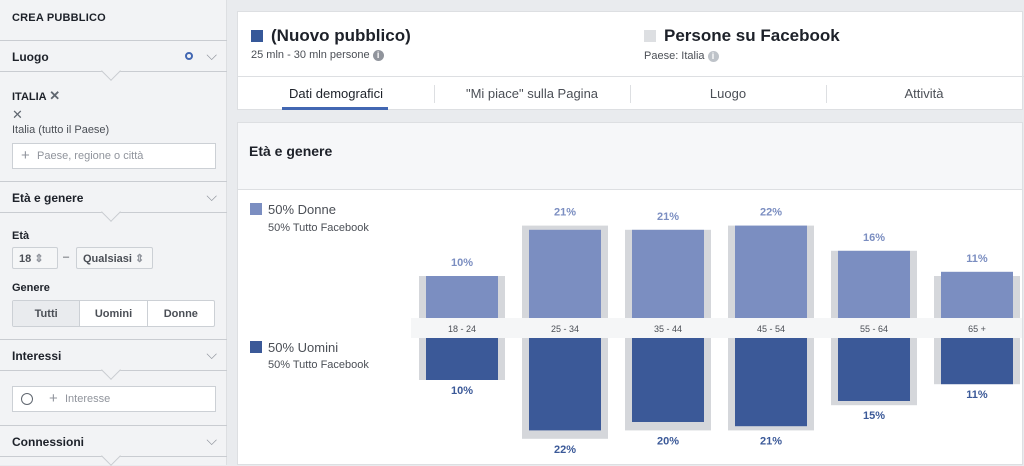  What do you see at coordinates (674, 56) in the screenshot?
I see `facebook-country-text: Paese: Italia` at bounding box center [674, 56].